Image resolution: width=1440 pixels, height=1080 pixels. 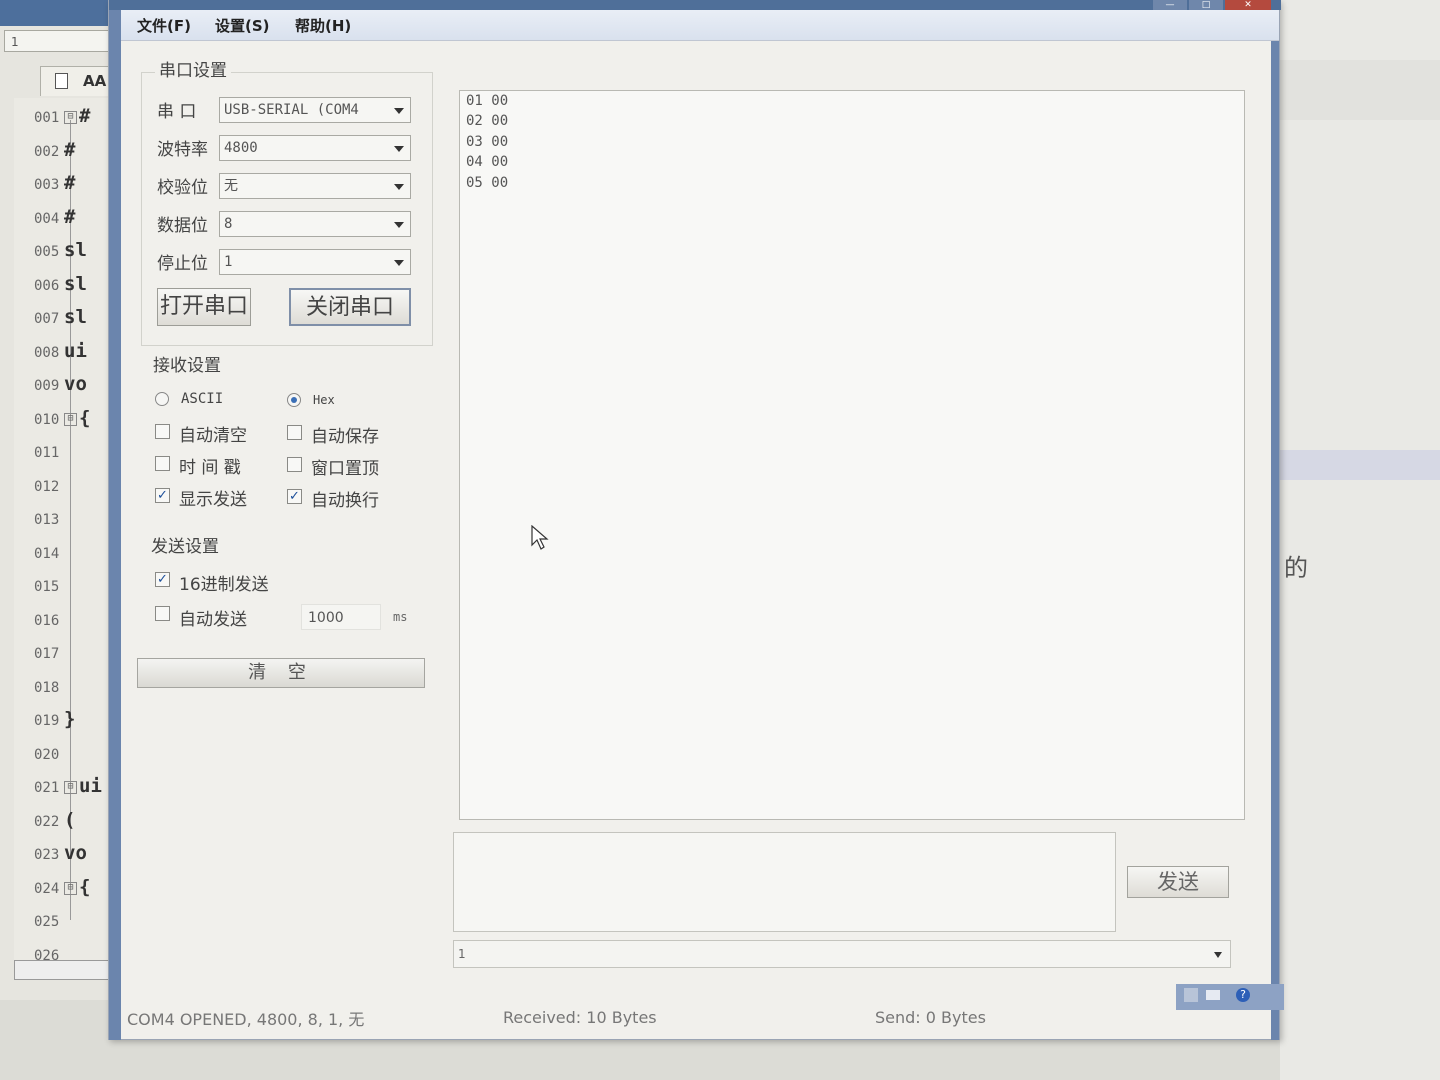 I want to click on auto-clear-checkbox, so click(x=162, y=431).